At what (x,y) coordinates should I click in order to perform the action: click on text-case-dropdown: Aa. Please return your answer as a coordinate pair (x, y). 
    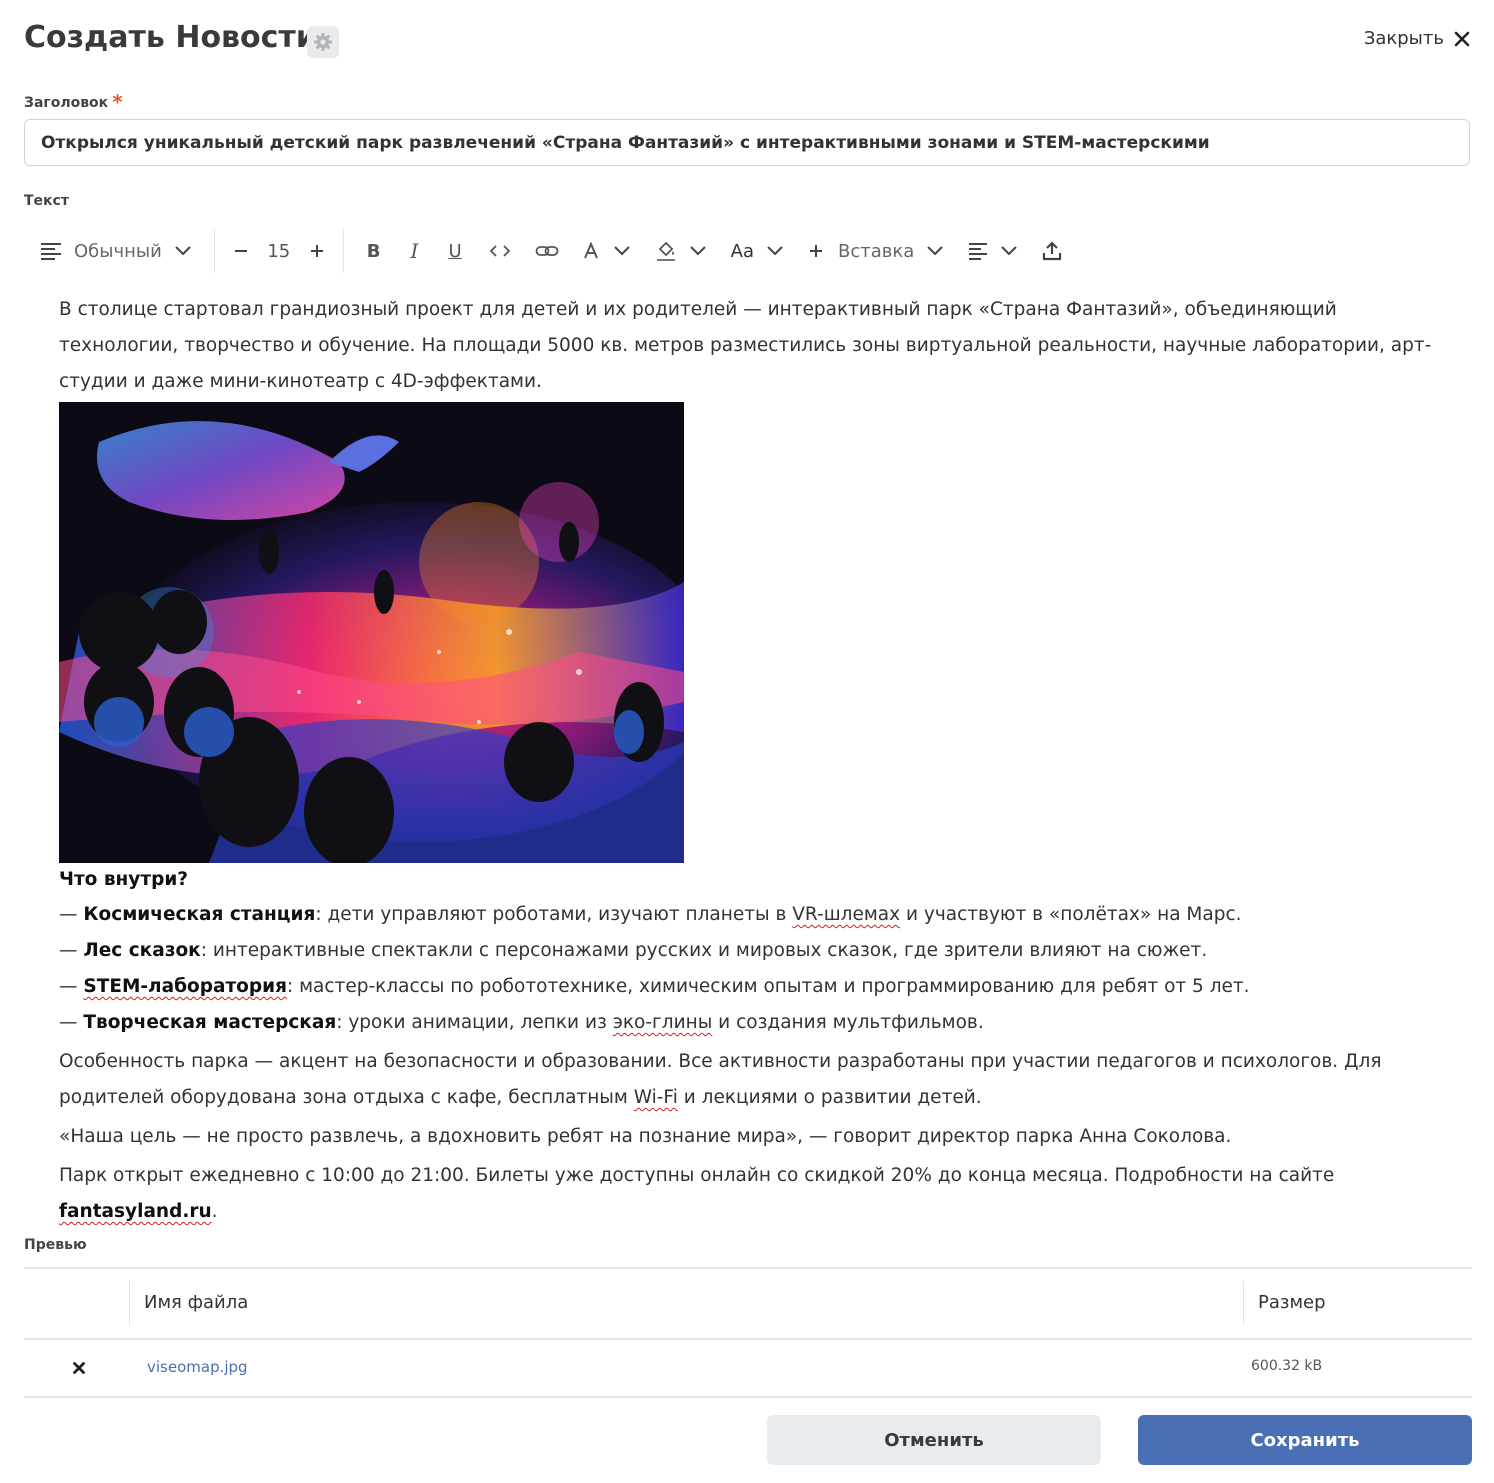
    Looking at the image, I should click on (757, 251).